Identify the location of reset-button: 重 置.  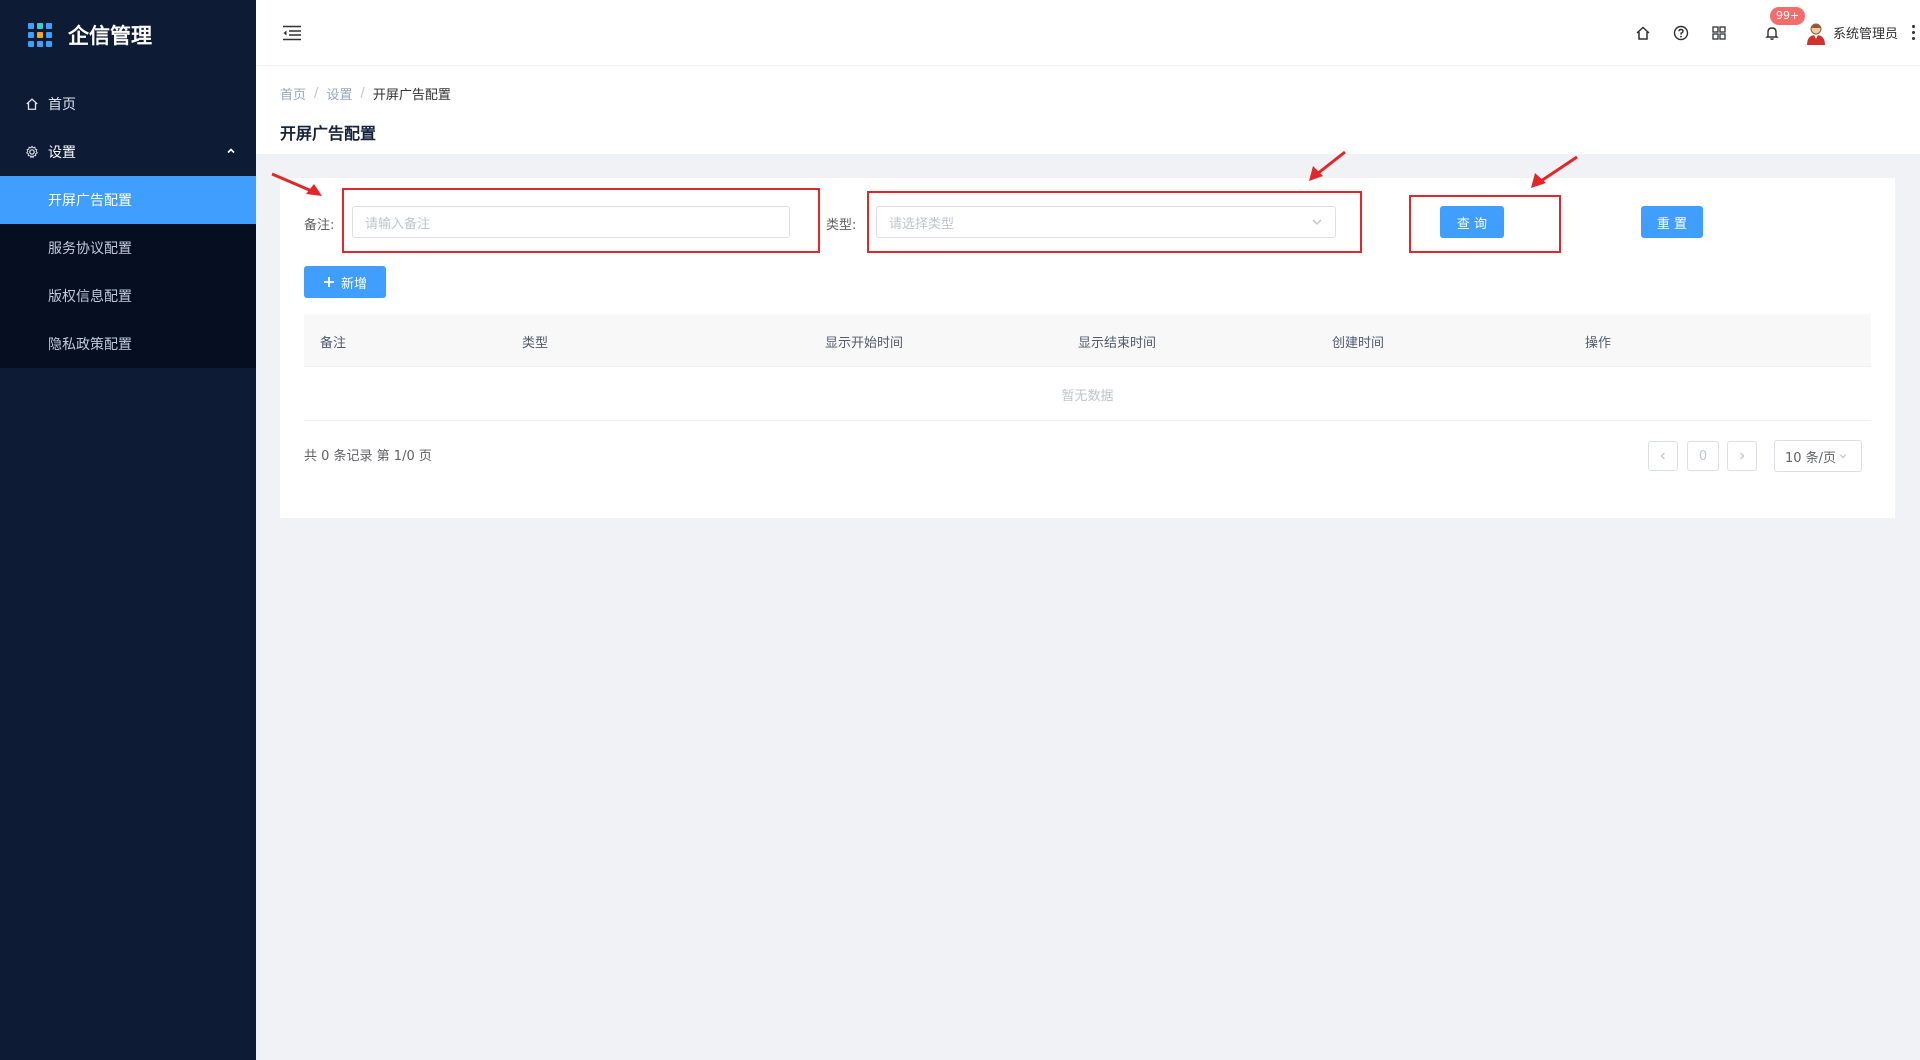
(1672, 222).